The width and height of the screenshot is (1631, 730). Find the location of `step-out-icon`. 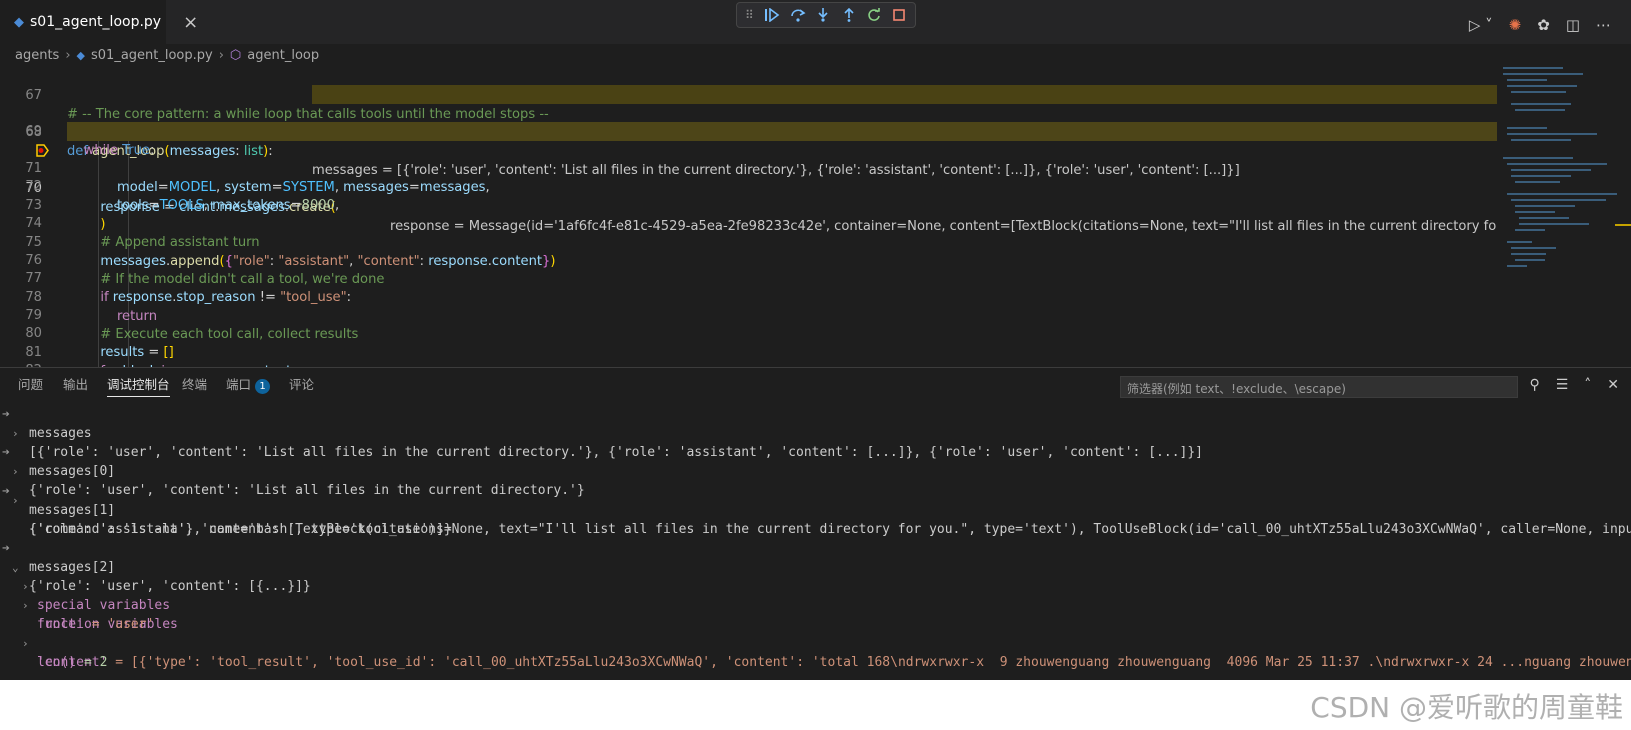

step-out-icon is located at coordinates (848, 15).